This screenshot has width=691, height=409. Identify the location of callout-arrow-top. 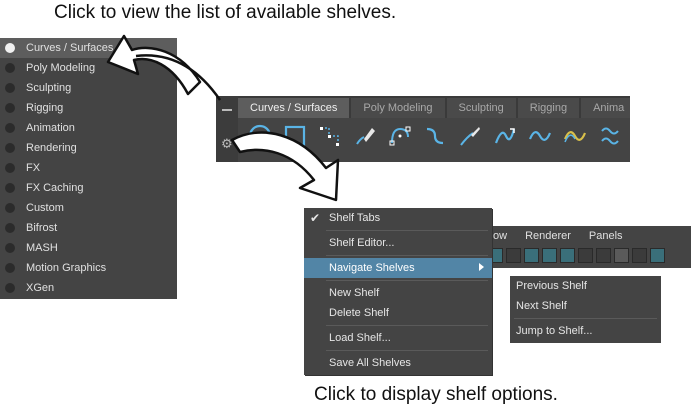
(154, 65).